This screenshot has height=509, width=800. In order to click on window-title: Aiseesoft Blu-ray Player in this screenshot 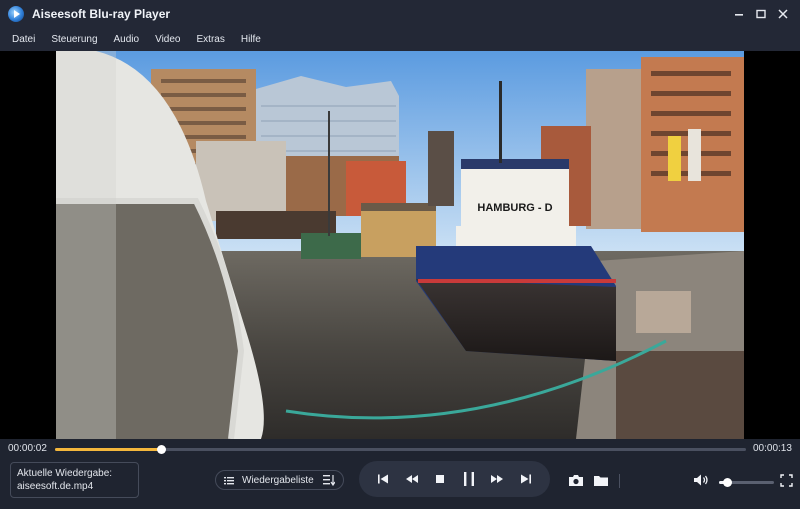, I will do `click(101, 13)`.